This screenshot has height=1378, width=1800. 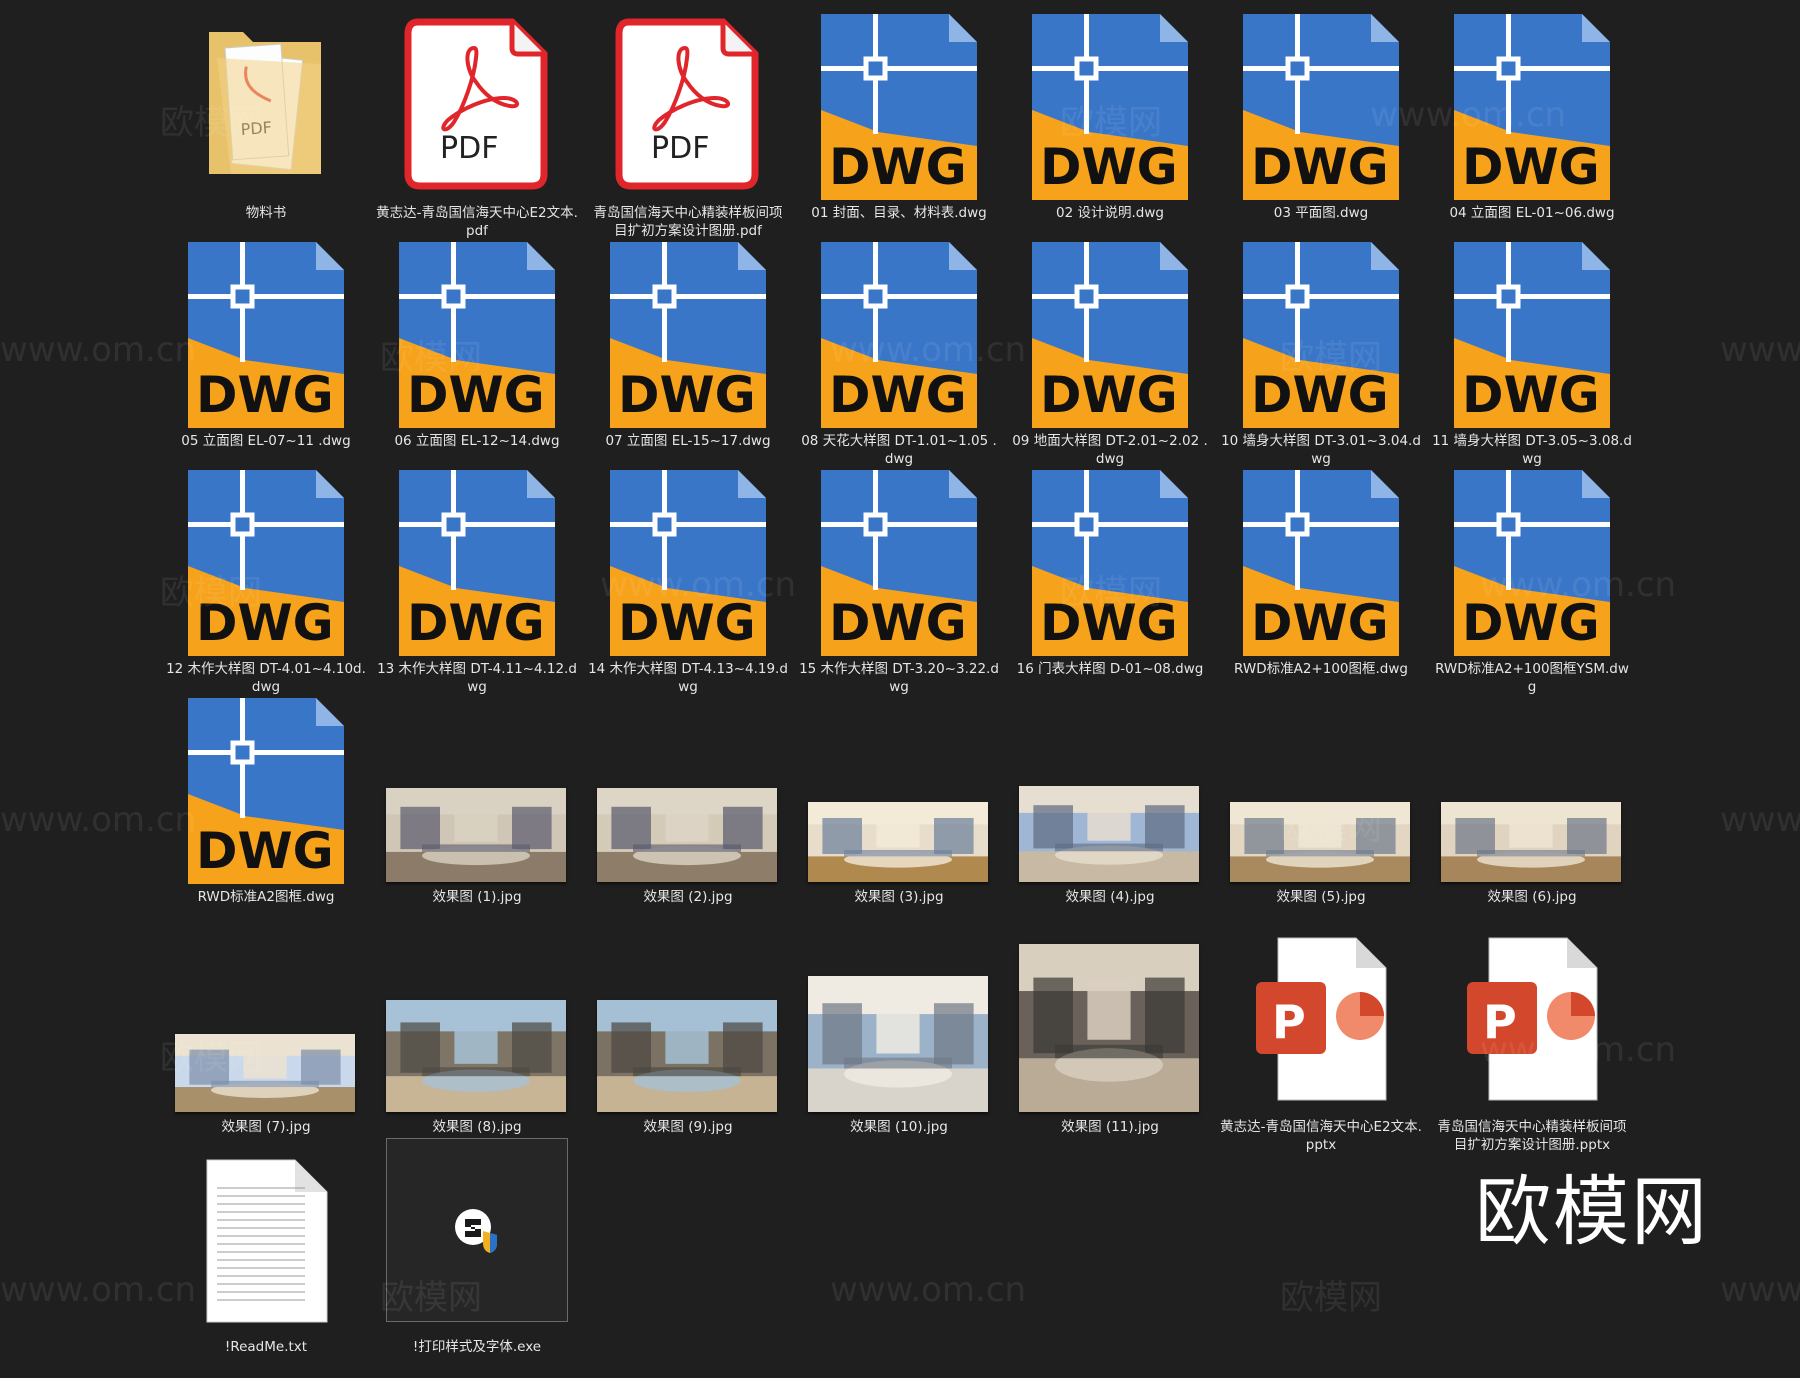 What do you see at coordinates (266, 441) in the screenshot?
I see `file-name-label: 05 立面图 EL-07~11 .dwg` at bounding box center [266, 441].